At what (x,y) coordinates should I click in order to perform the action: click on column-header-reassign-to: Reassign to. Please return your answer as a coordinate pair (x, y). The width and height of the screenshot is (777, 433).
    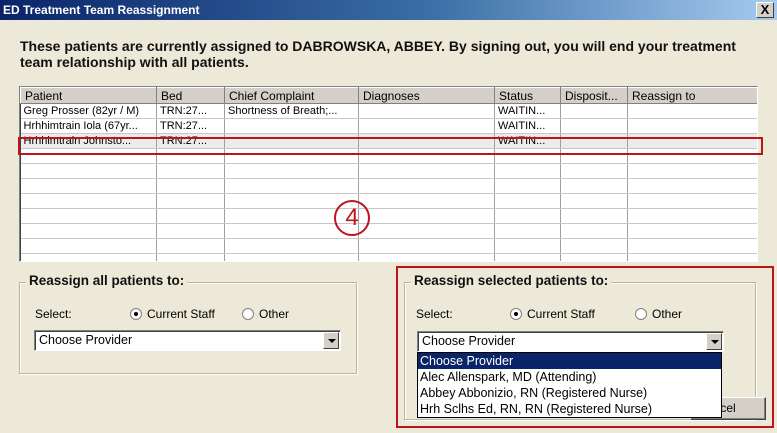
    Looking at the image, I should click on (692, 95).